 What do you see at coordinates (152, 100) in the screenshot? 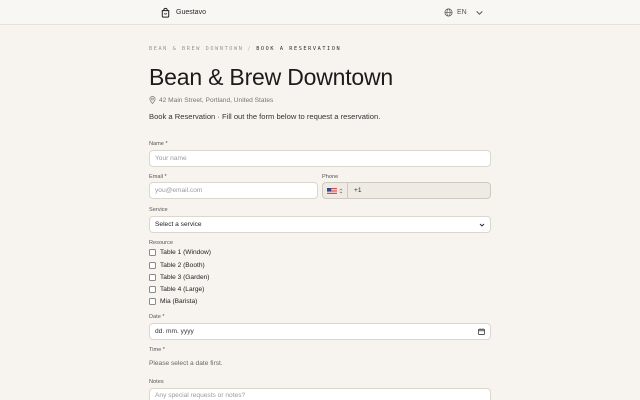
I see `map-pin-icon` at bounding box center [152, 100].